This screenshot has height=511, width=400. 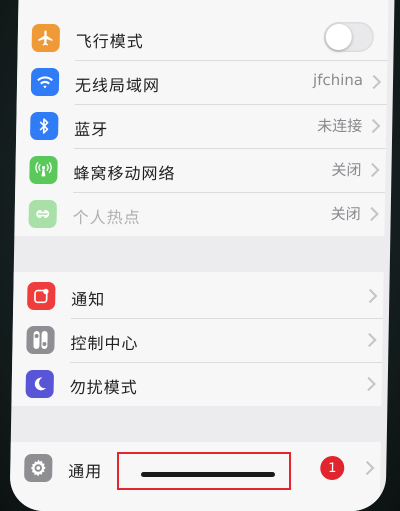 What do you see at coordinates (104, 343) in the screenshot?
I see `control-center-label: 控制中心` at bounding box center [104, 343].